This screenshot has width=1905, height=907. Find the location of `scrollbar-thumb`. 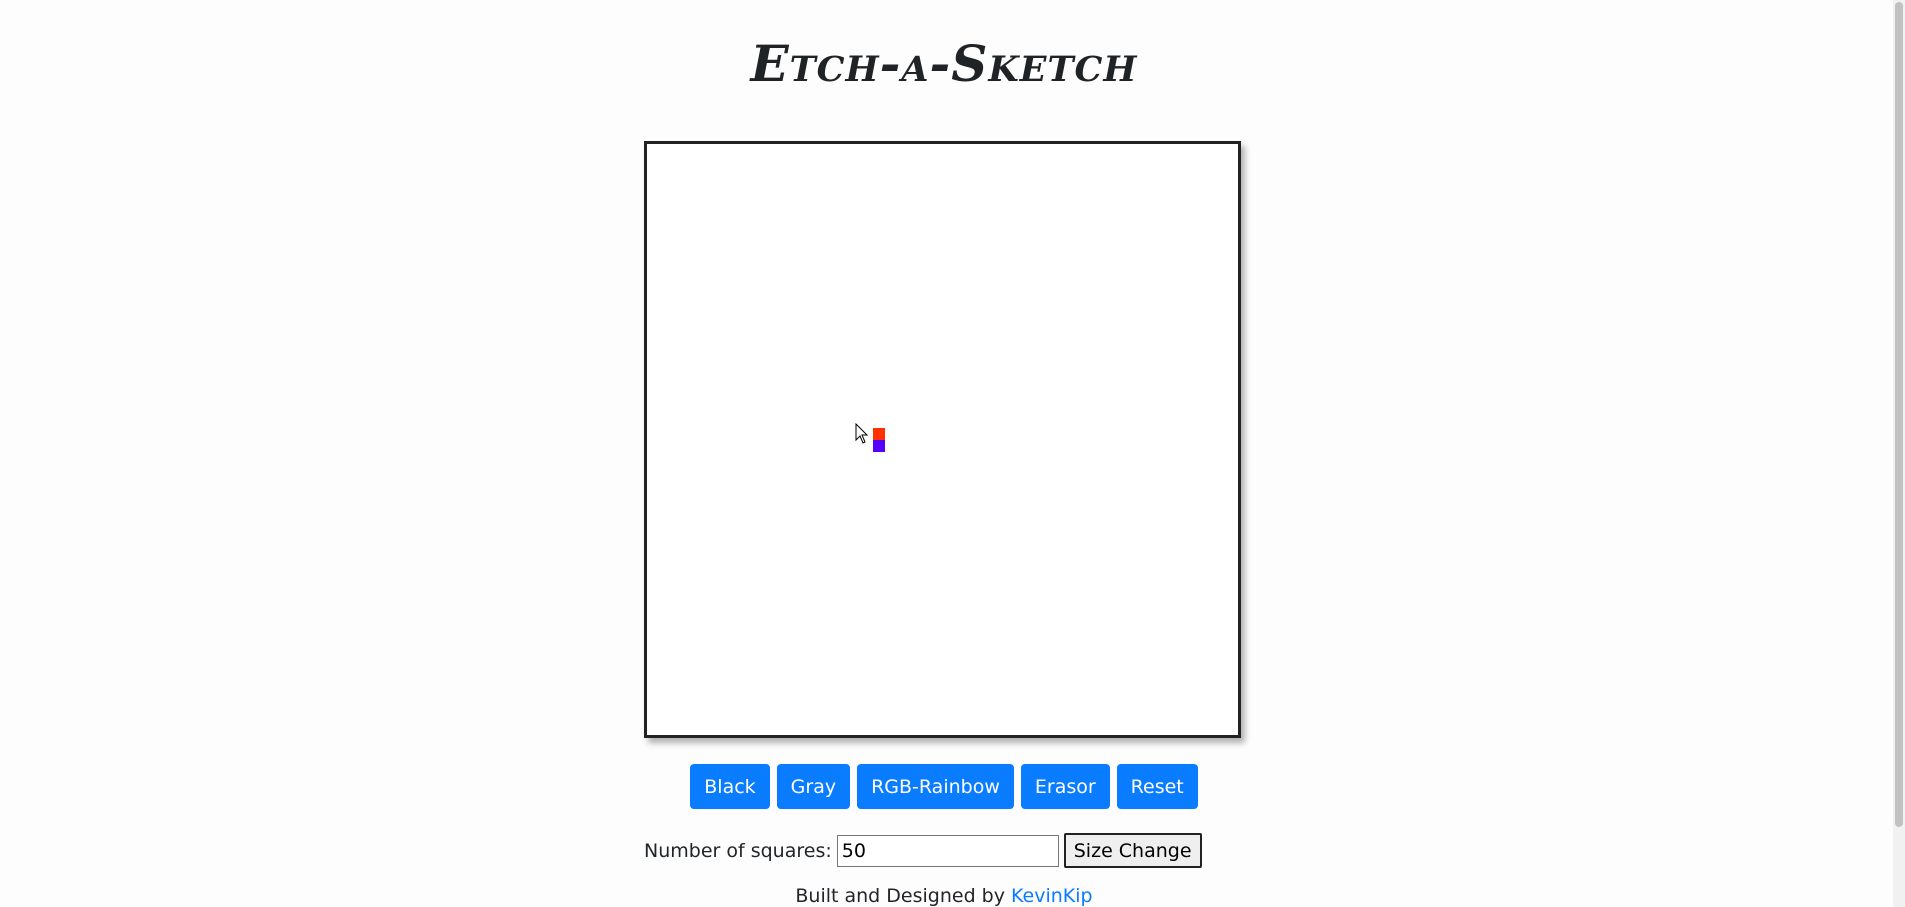

scrollbar-thumb is located at coordinates (1899, 414).